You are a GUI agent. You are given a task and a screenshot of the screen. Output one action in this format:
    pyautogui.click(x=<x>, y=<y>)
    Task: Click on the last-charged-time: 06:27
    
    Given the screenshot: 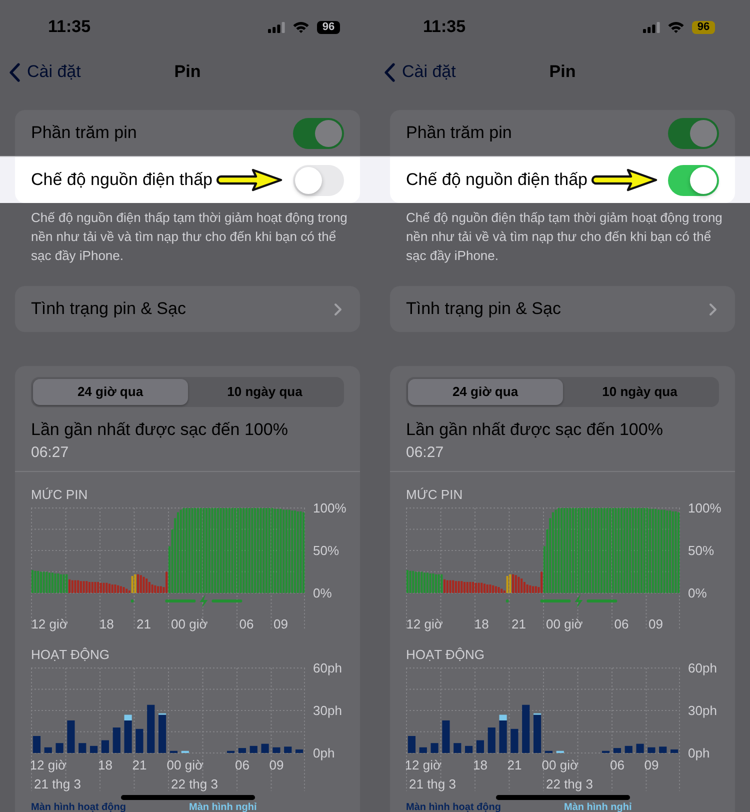 What is the action you would take?
    pyautogui.click(x=425, y=453)
    